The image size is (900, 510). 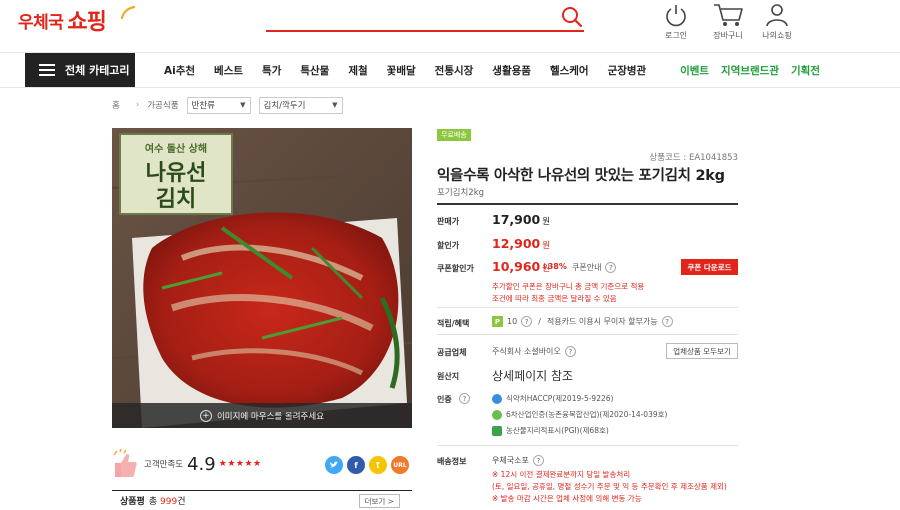 I want to click on person-icon, so click(x=777, y=15).